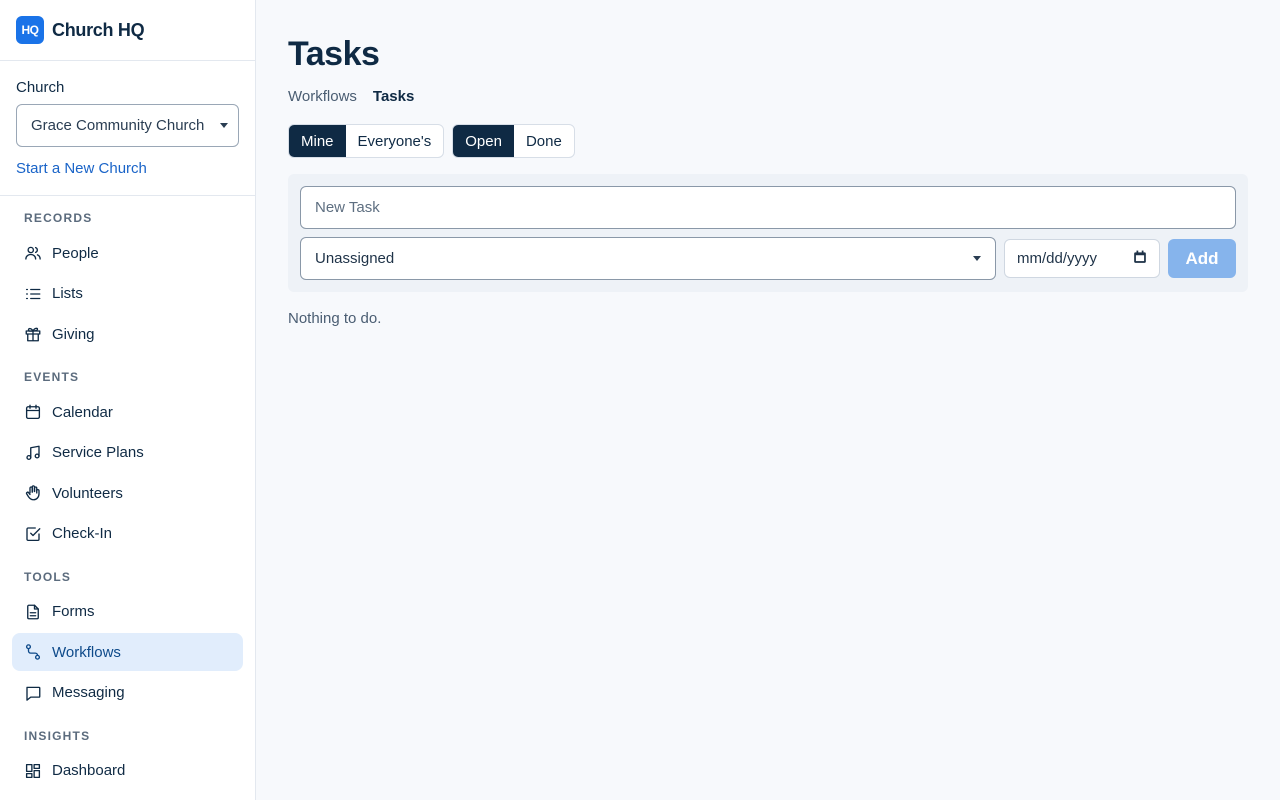 The width and height of the screenshot is (1280, 800). Describe the element at coordinates (395, 141) in the screenshot. I see `filter-everyone-button: Everyone's` at that location.